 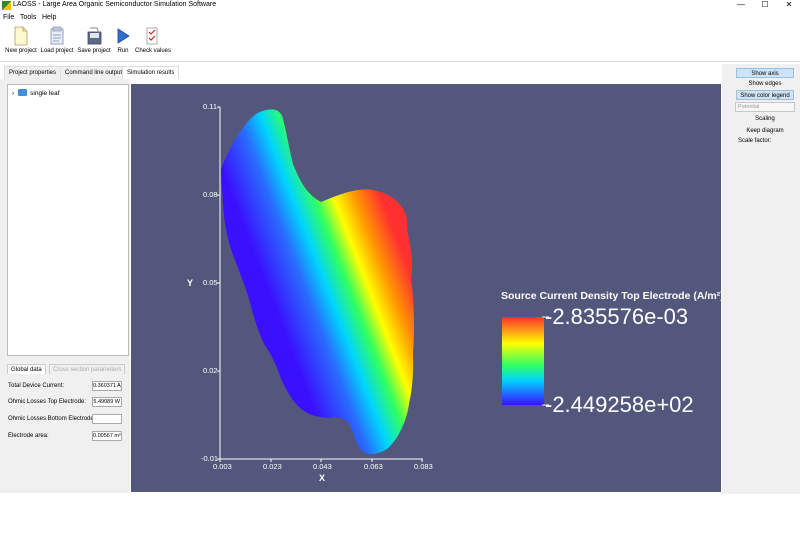 I want to click on ohmic-losses-bottom-field, so click(x=107, y=419).